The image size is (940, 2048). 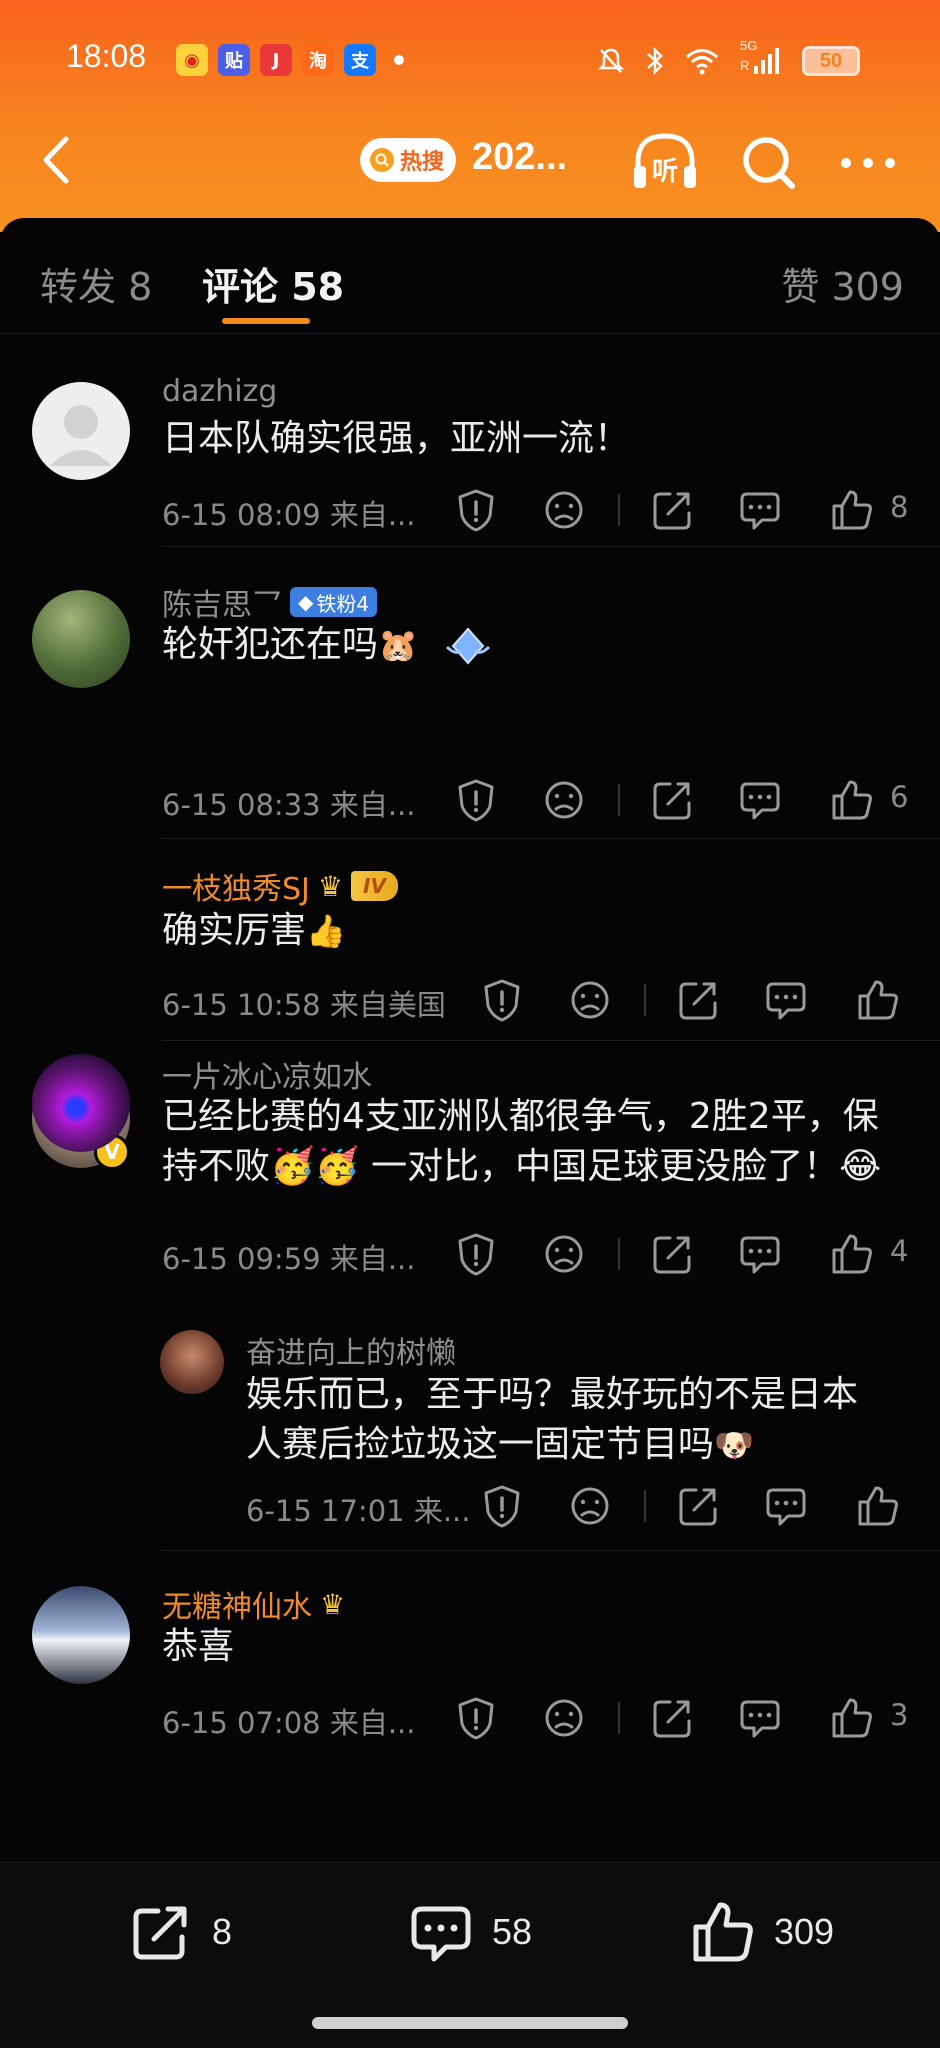 I want to click on thumbs-up-emoji-icon: 👍, so click(x=326, y=931).